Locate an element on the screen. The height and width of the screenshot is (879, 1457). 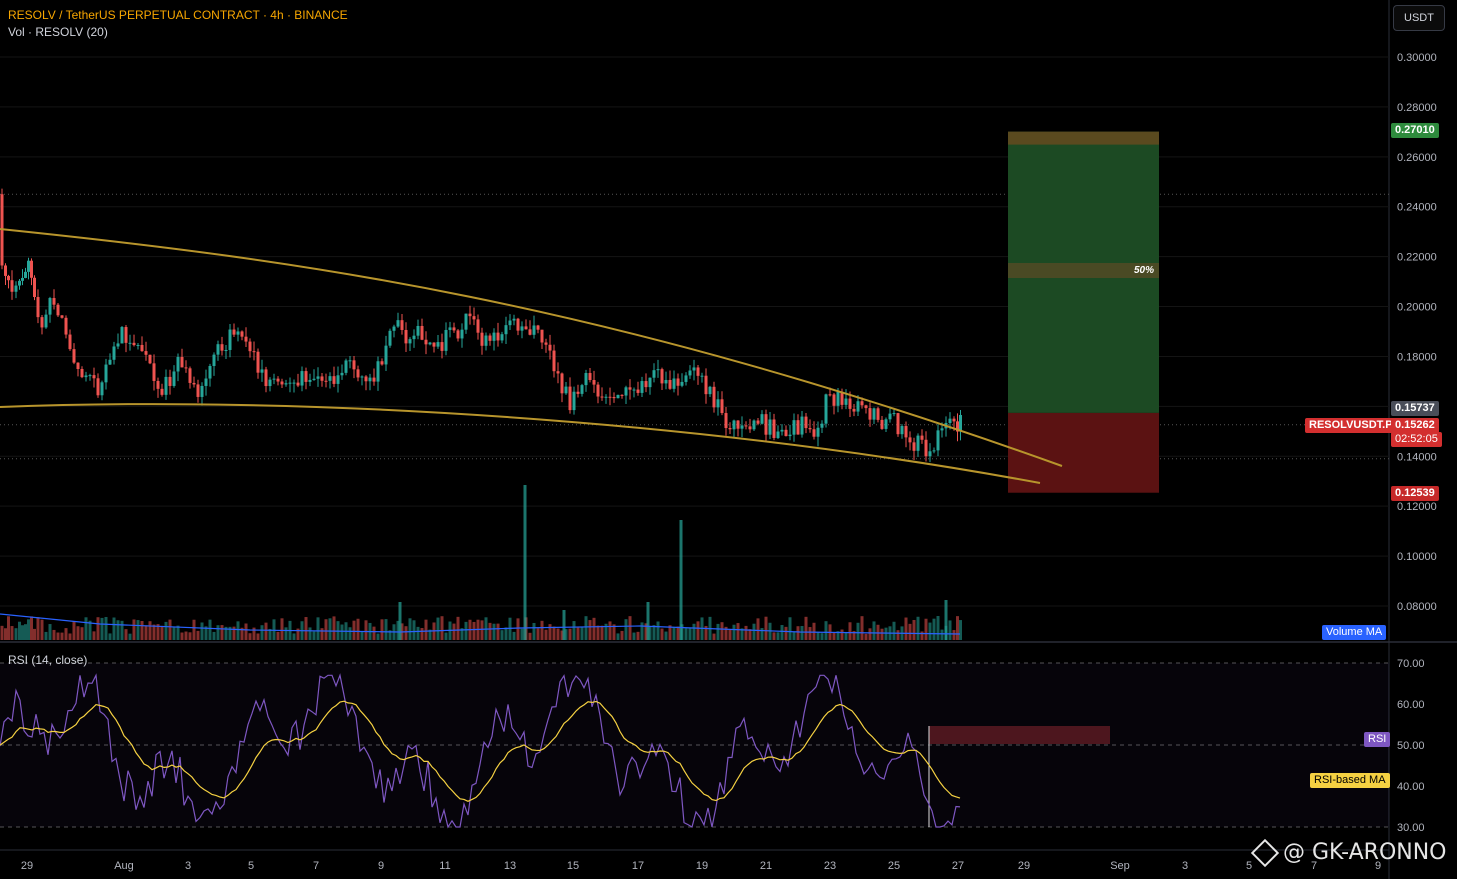
support-curve is located at coordinates (520, 443).